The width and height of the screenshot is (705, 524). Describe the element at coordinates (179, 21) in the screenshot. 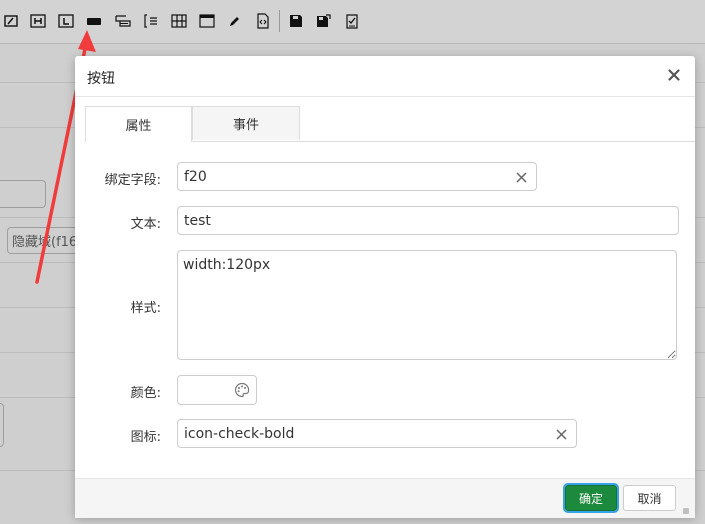

I see `grid-icon` at that location.